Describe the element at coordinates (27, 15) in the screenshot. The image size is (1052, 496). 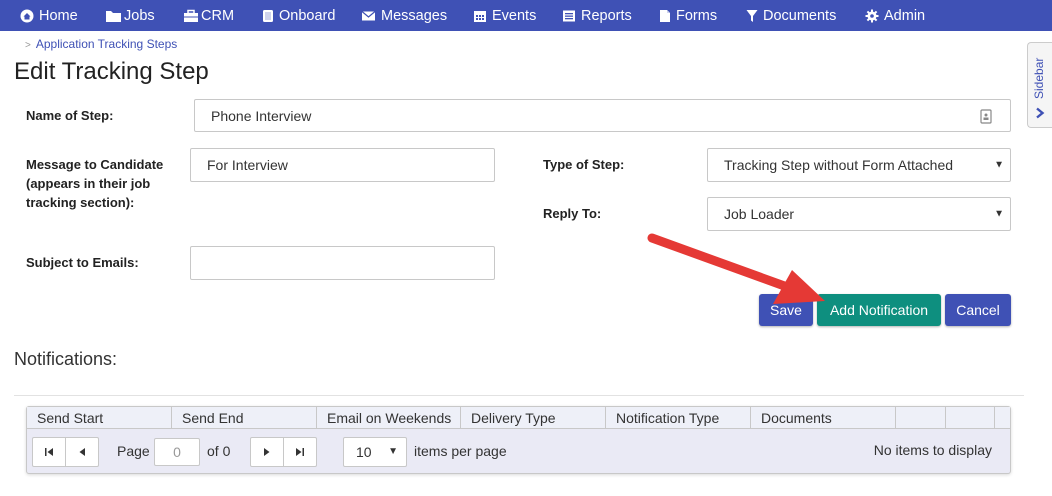
I see `home-icon` at that location.